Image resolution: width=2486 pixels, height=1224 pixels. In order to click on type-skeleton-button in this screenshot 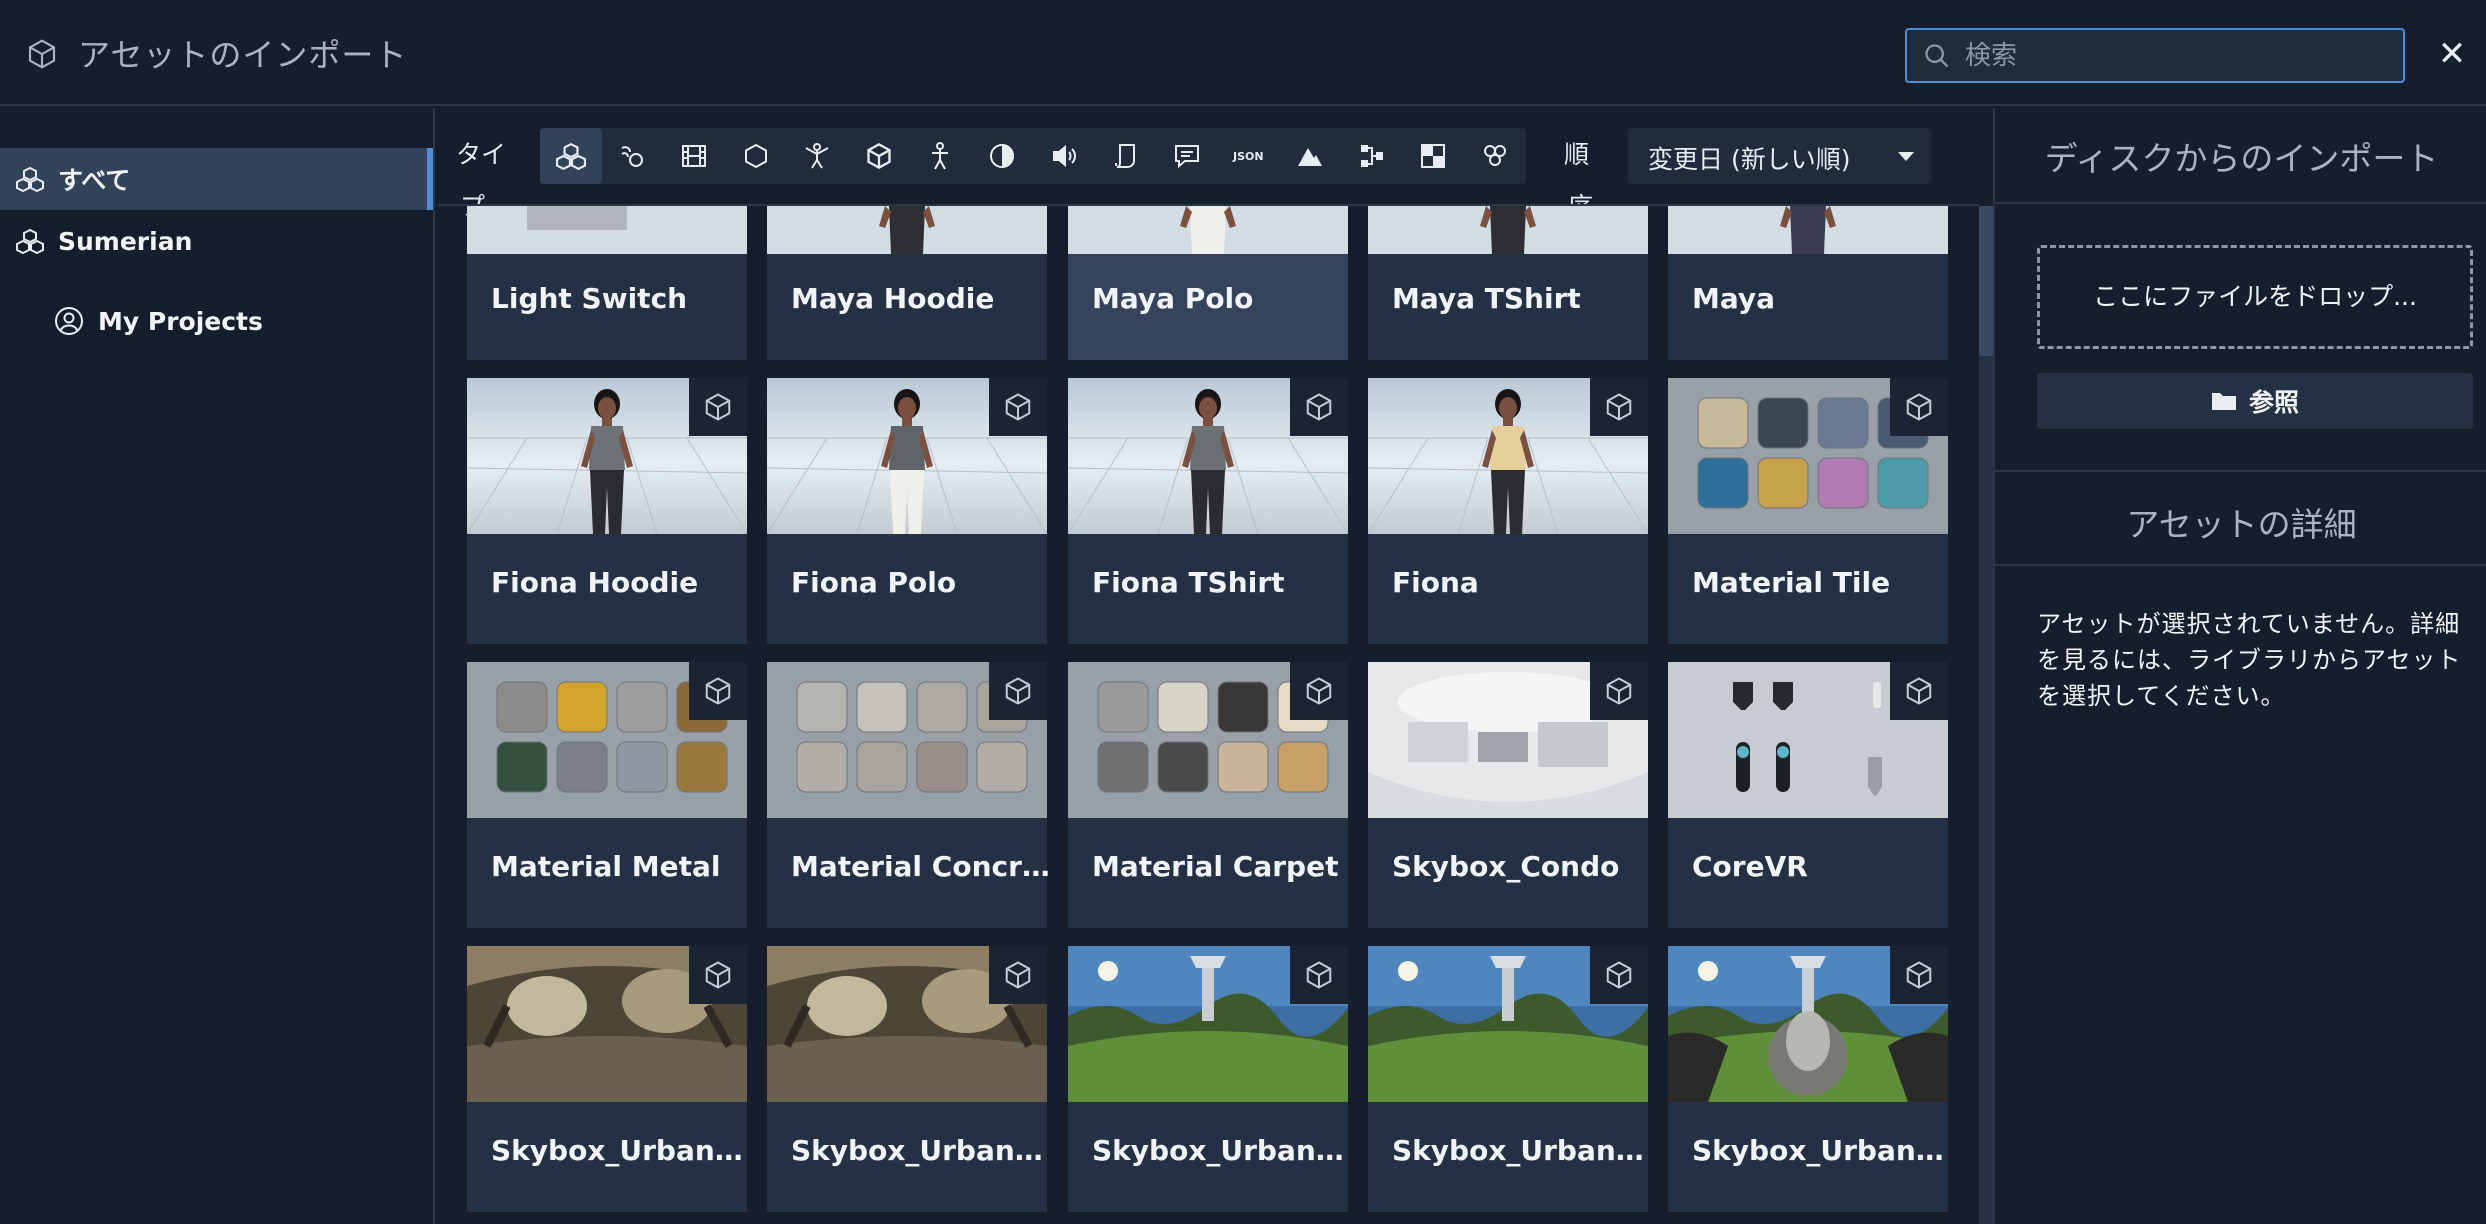, I will do `click(817, 156)`.